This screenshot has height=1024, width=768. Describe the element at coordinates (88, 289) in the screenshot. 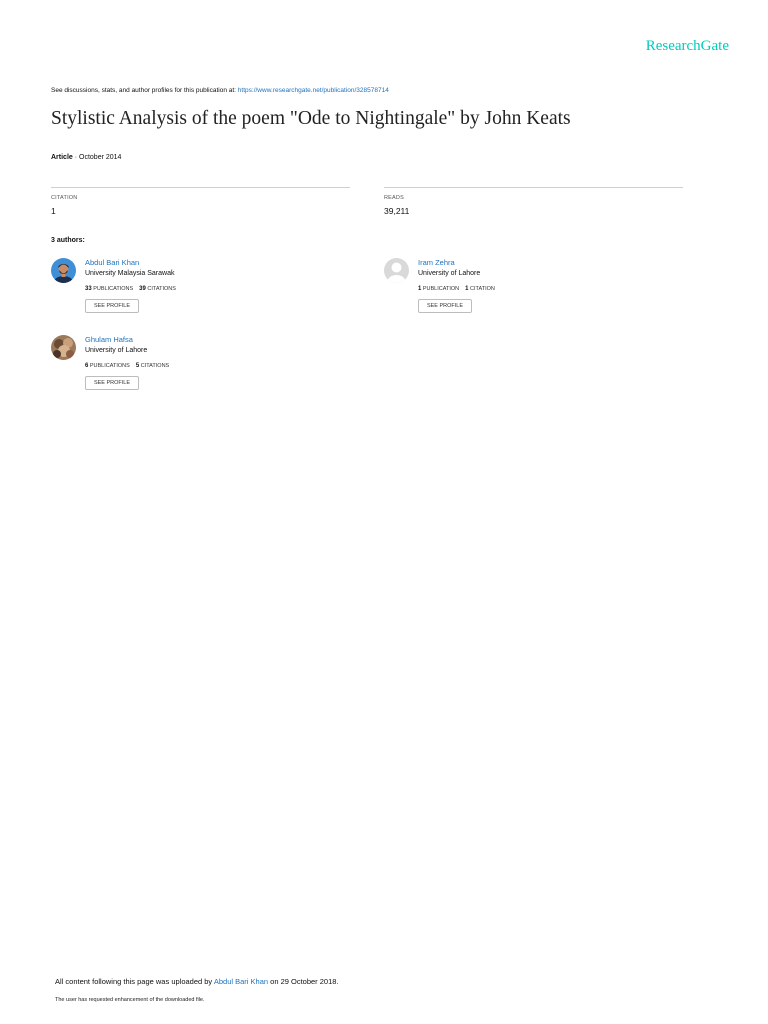

I see `publications-count: 33` at that location.